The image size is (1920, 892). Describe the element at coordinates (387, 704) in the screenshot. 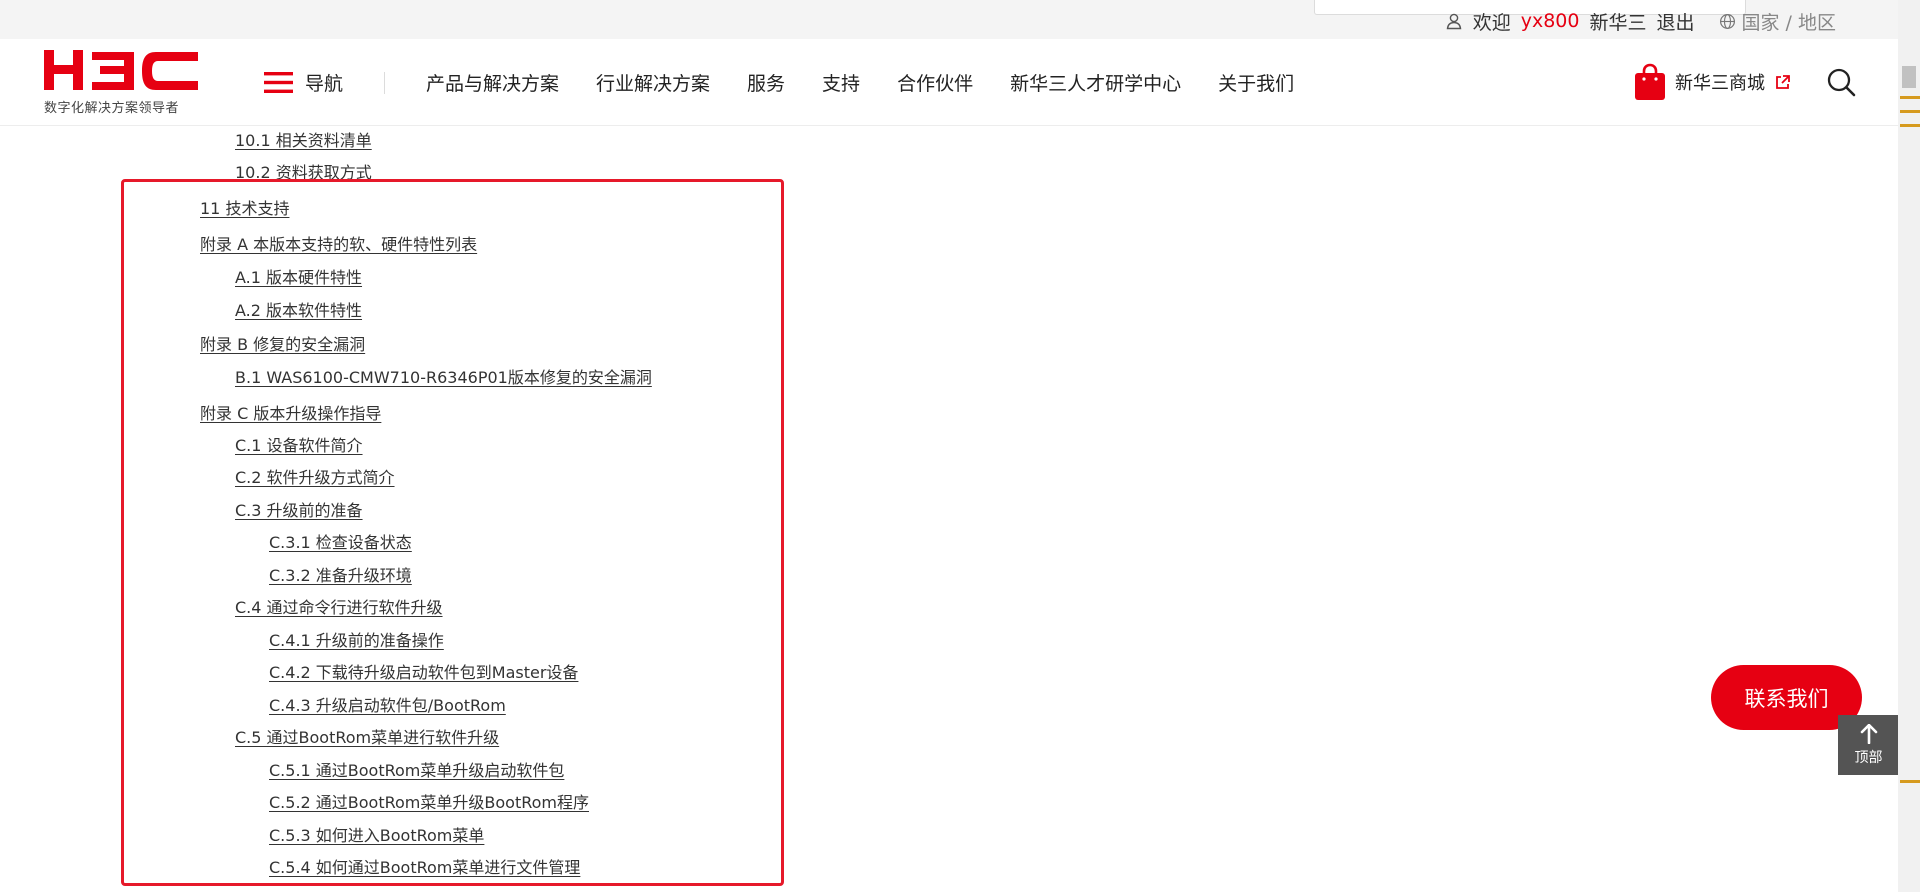

I see `toc-link: C.4.3 升级启动软件包/BootRom` at that location.